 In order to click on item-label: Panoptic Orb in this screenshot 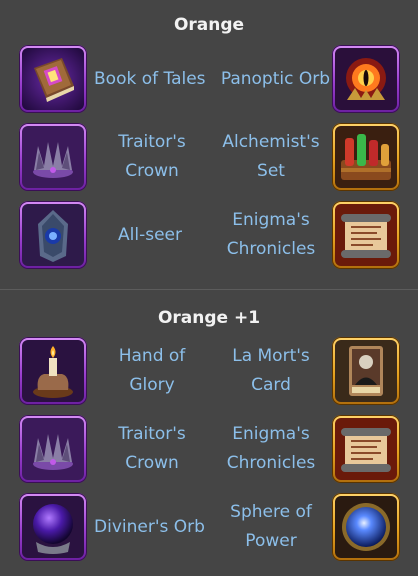, I will do `click(275, 78)`.